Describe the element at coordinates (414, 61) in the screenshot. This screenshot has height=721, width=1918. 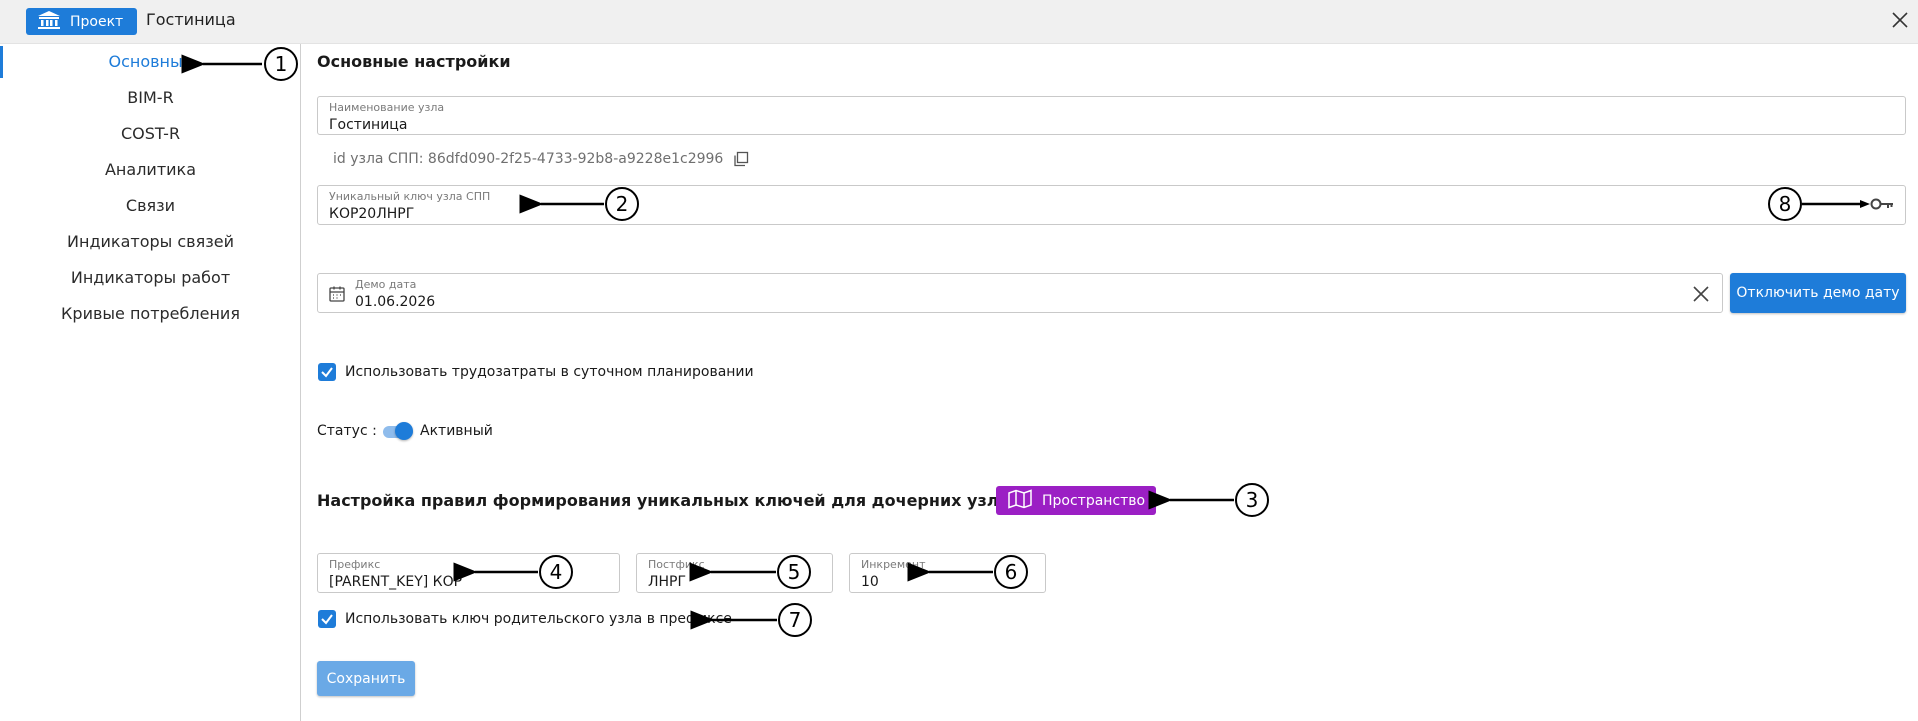
I see `page-title: Основные настройки` at that location.